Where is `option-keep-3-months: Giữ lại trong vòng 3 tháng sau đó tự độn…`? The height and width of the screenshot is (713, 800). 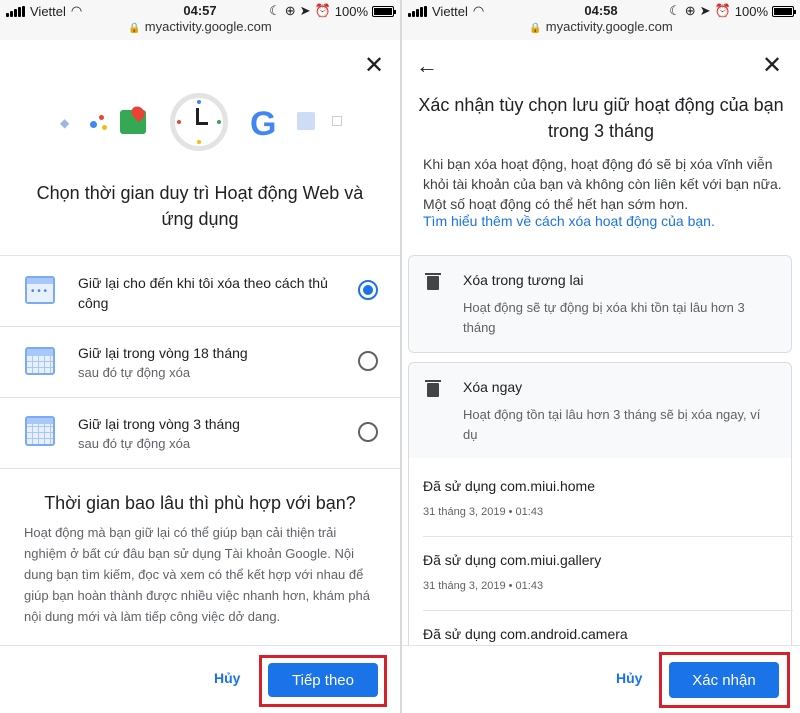 option-keep-3-months: Giữ lại trong vòng 3 tháng sau đó tự độn… is located at coordinates (200, 433).